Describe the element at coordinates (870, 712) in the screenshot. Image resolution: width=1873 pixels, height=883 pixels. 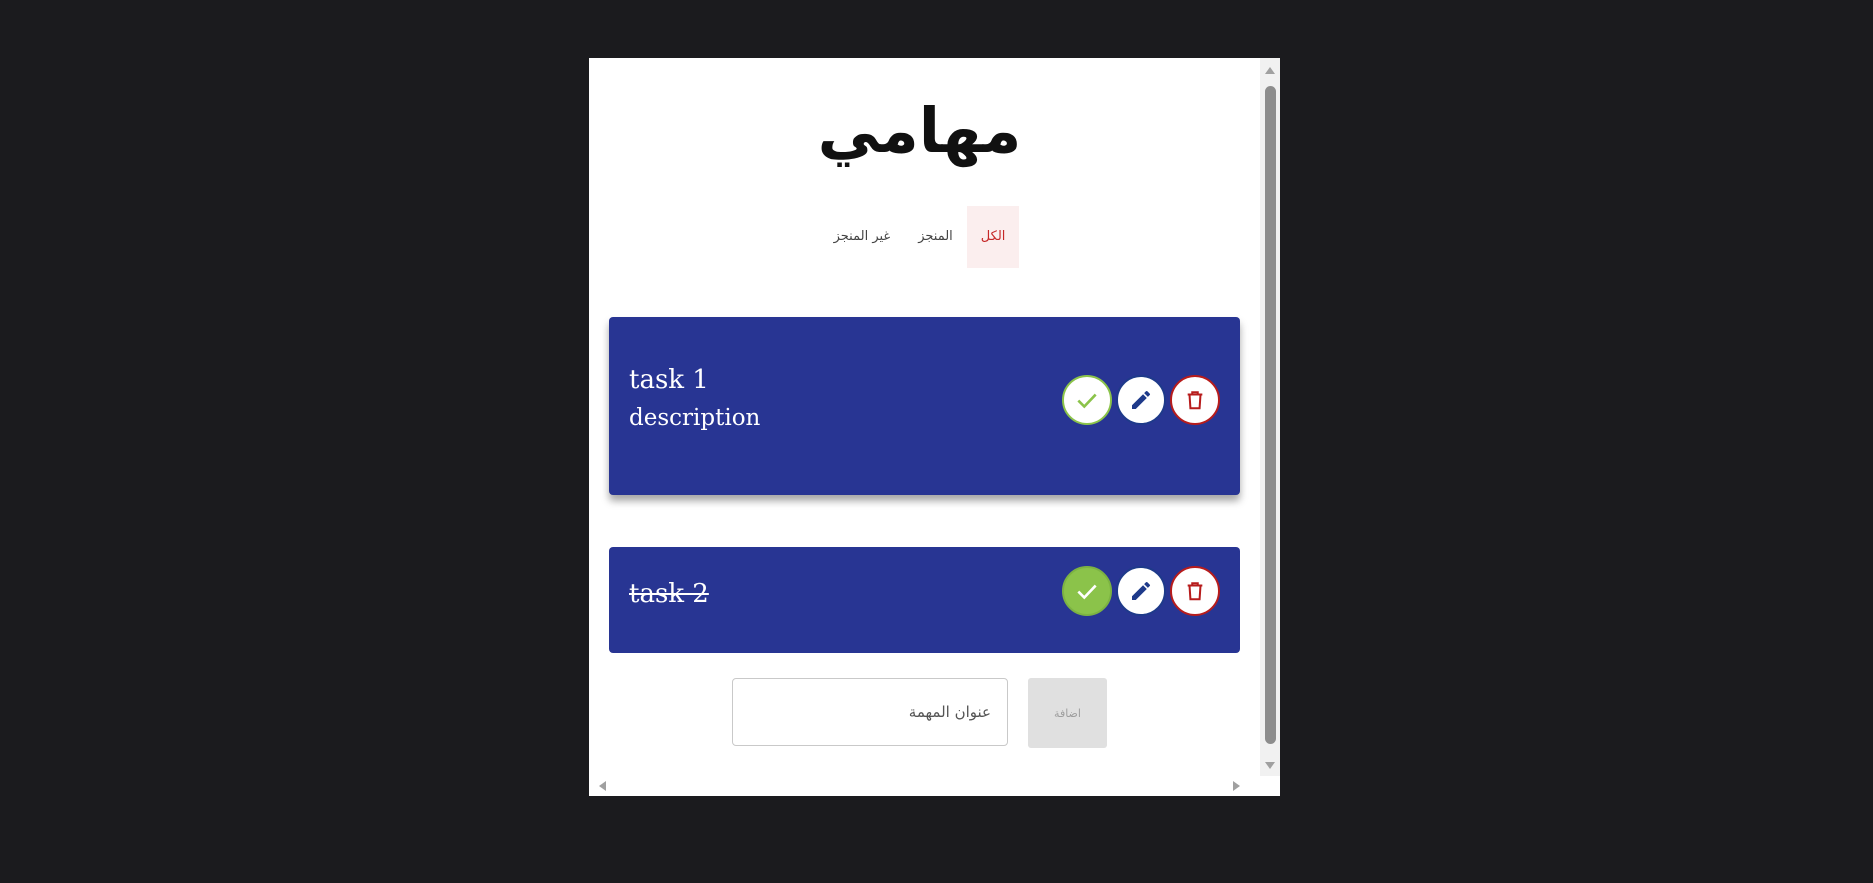
I see `task-title-input` at that location.